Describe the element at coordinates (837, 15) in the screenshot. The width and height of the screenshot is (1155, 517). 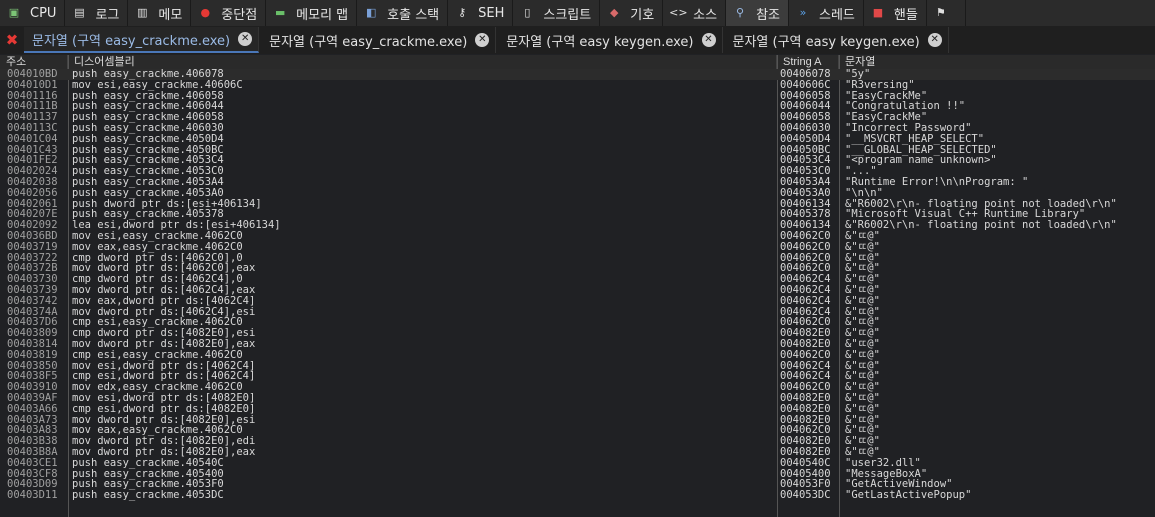
I see `tab-label: 스레드` at that location.